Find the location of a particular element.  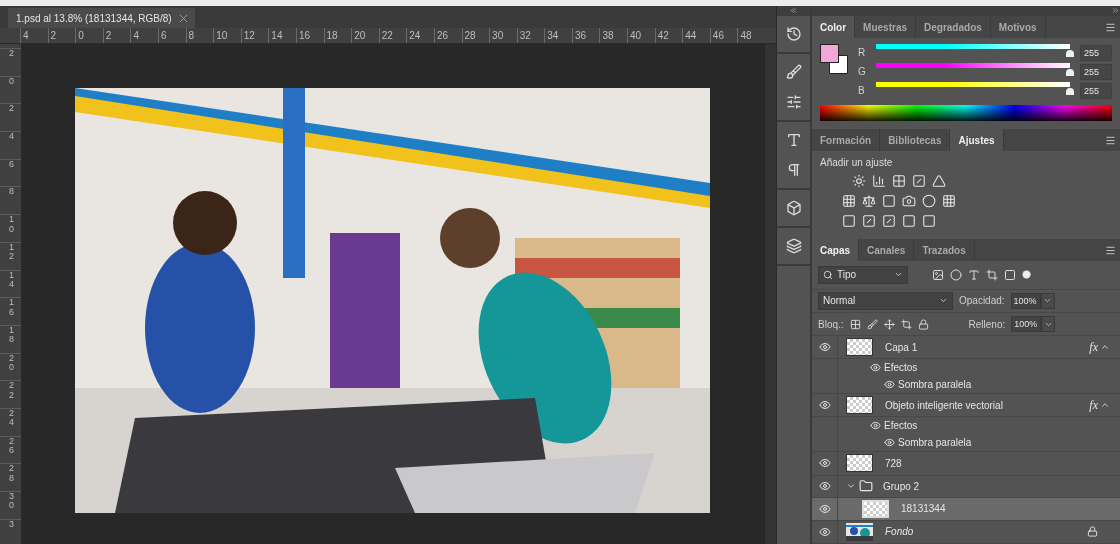

effects-label: fx is located at coordinates (1093, 347).